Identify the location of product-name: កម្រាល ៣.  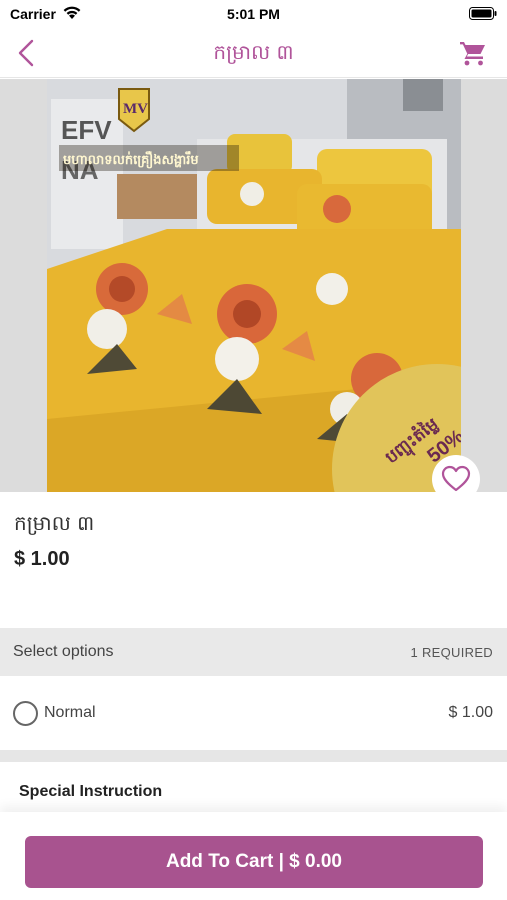
(54, 523).